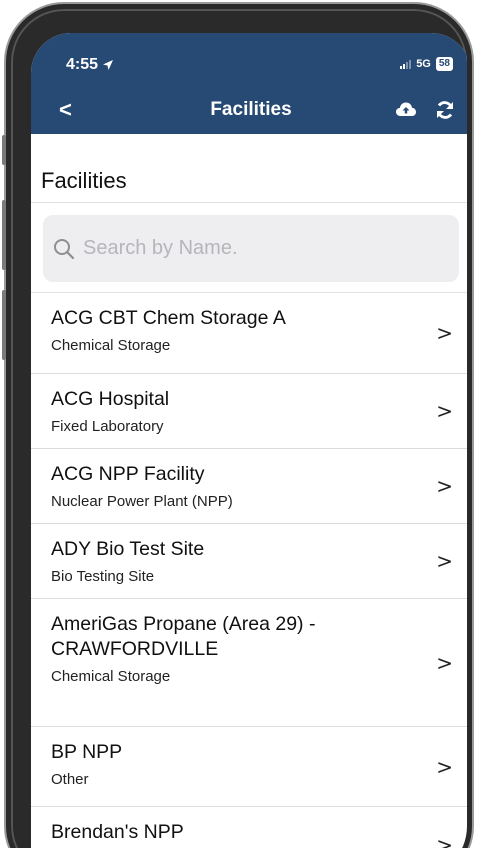 Image resolution: width=481 pixels, height=848 pixels. I want to click on status-bar: 4:55 5G 58, so click(249, 61).